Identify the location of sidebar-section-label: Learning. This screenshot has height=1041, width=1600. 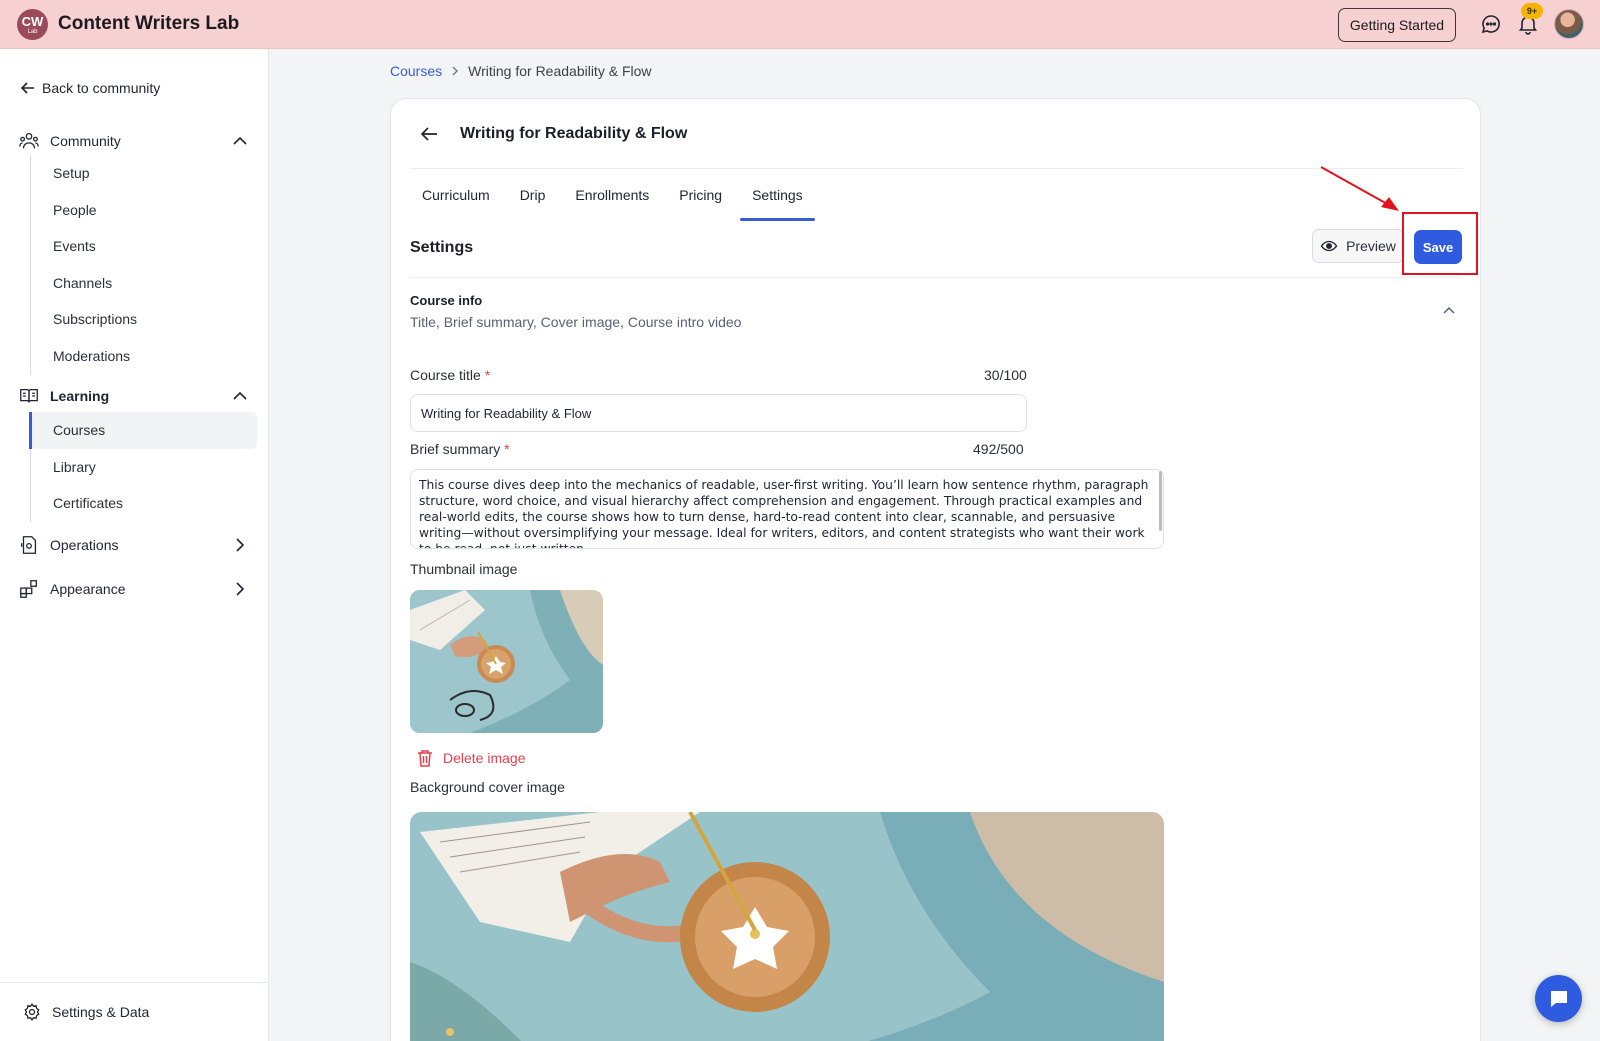
(80, 396).